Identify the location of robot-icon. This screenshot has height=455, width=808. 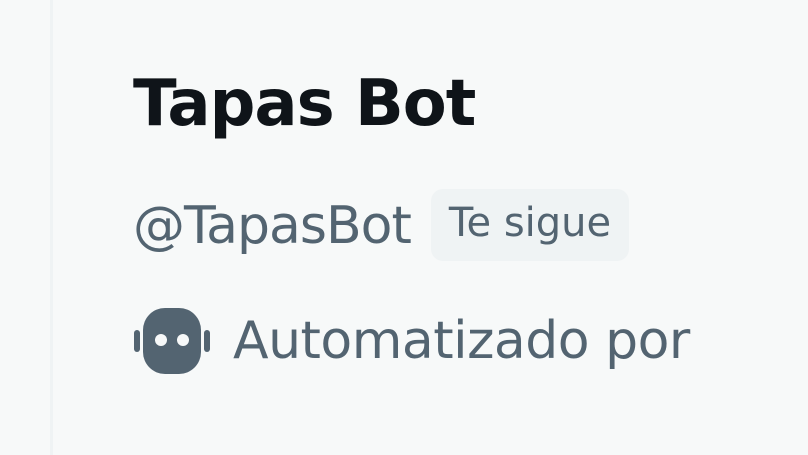
(172, 341).